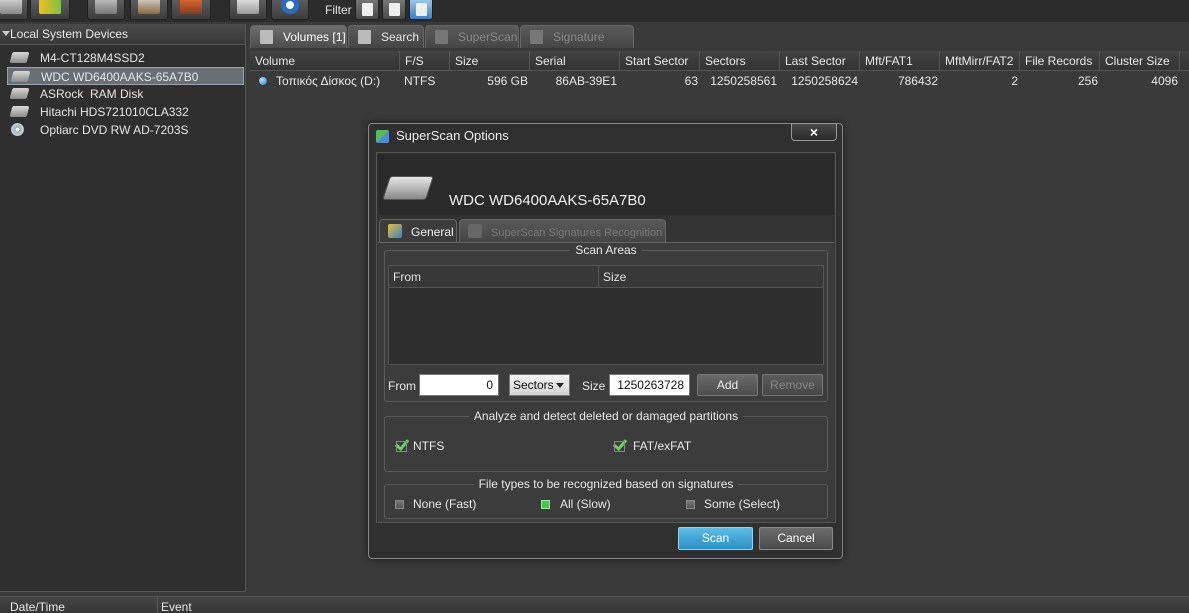  I want to click on column-header-datetime: Date/Time, so click(37, 606).